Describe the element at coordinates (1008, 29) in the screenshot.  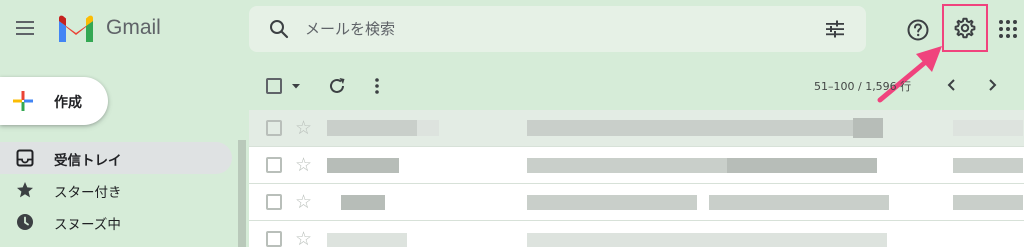
I see `apps-grid-icon` at that location.